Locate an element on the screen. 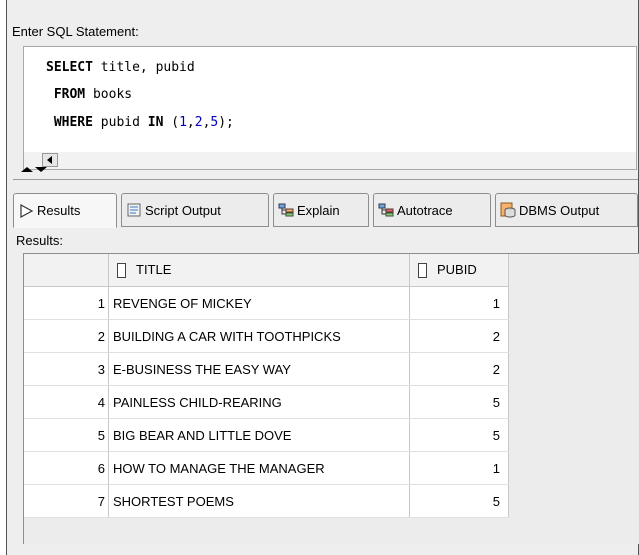 The height and width of the screenshot is (555, 639). table-row: 1 REVENGE OF MICKEY 1 is located at coordinates (266, 303).